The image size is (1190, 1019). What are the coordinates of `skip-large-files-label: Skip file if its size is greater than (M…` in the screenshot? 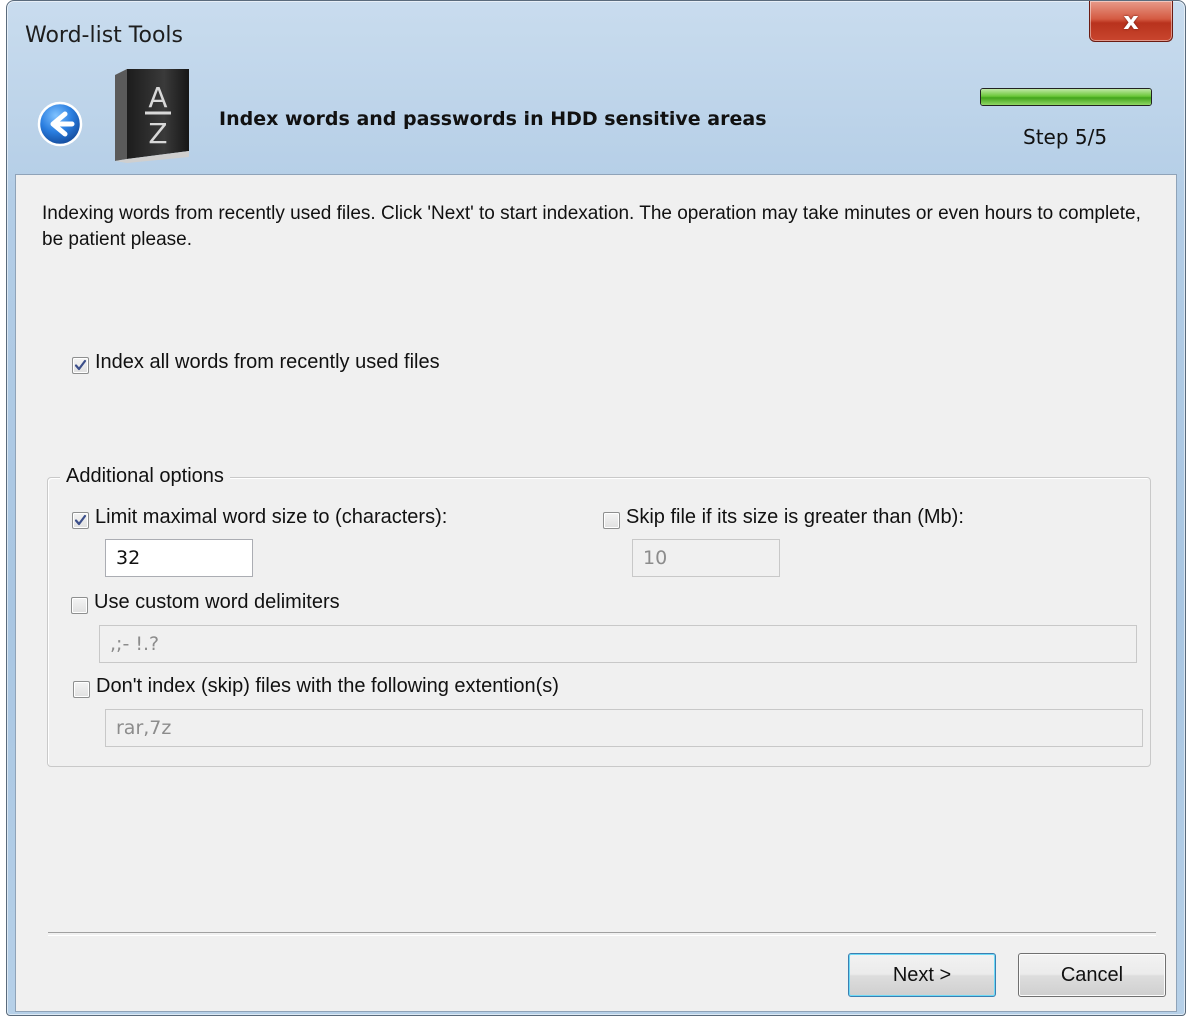 It's located at (795, 517).